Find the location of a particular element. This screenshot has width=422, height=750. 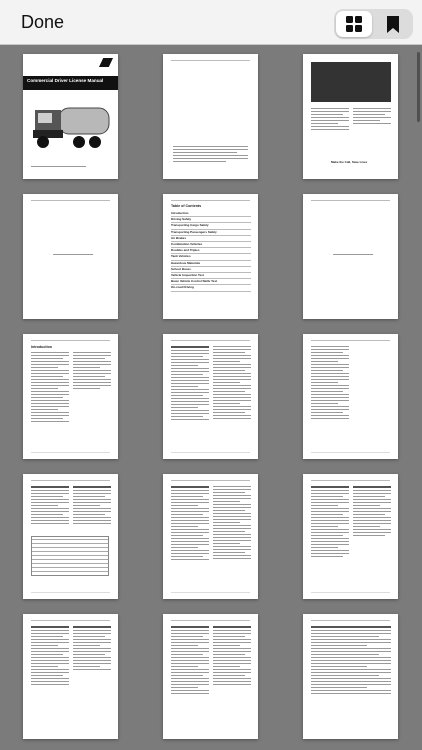

done-button: Done is located at coordinates (42, 22).